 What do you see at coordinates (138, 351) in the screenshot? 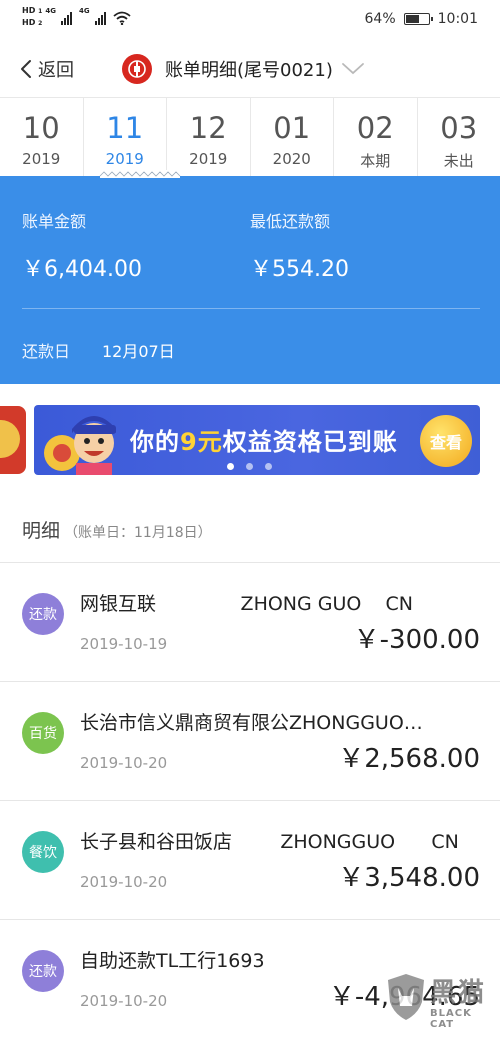
I see `due-date: 12月07日` at bounding box center [138, 351].